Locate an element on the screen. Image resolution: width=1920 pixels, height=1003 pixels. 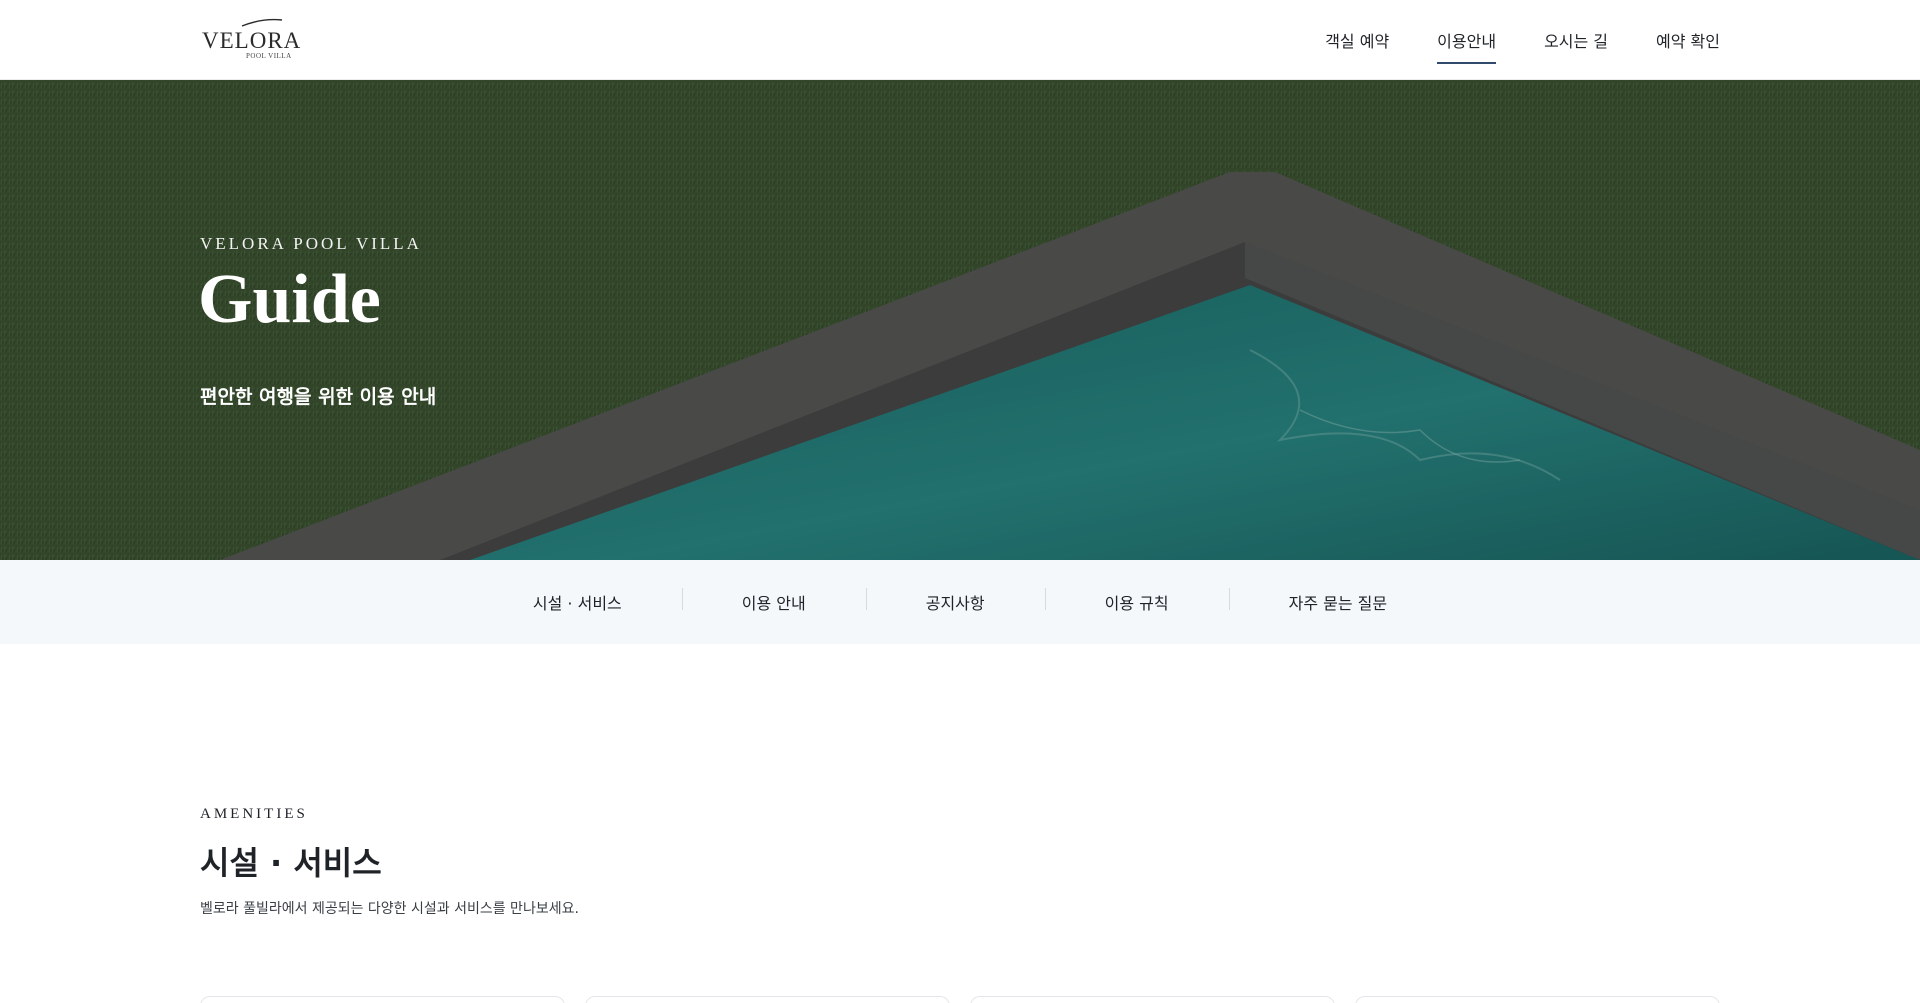
main-nav: 객실 예약 이용안내 오시는 길 예약 확인 is located at coordinates (1522, 40).